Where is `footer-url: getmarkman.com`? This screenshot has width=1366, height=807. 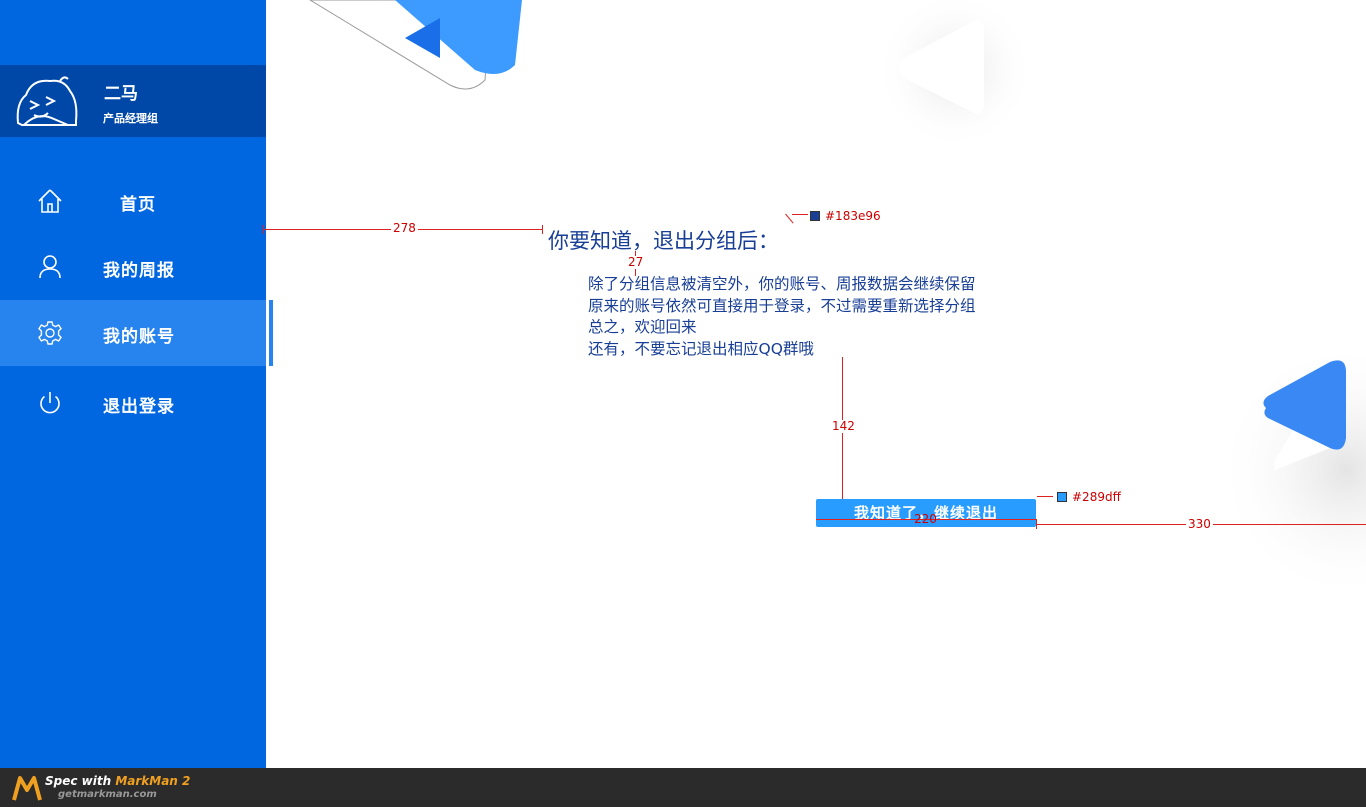
footer-url: getmarkman.com is located at coordinates (107, 794).